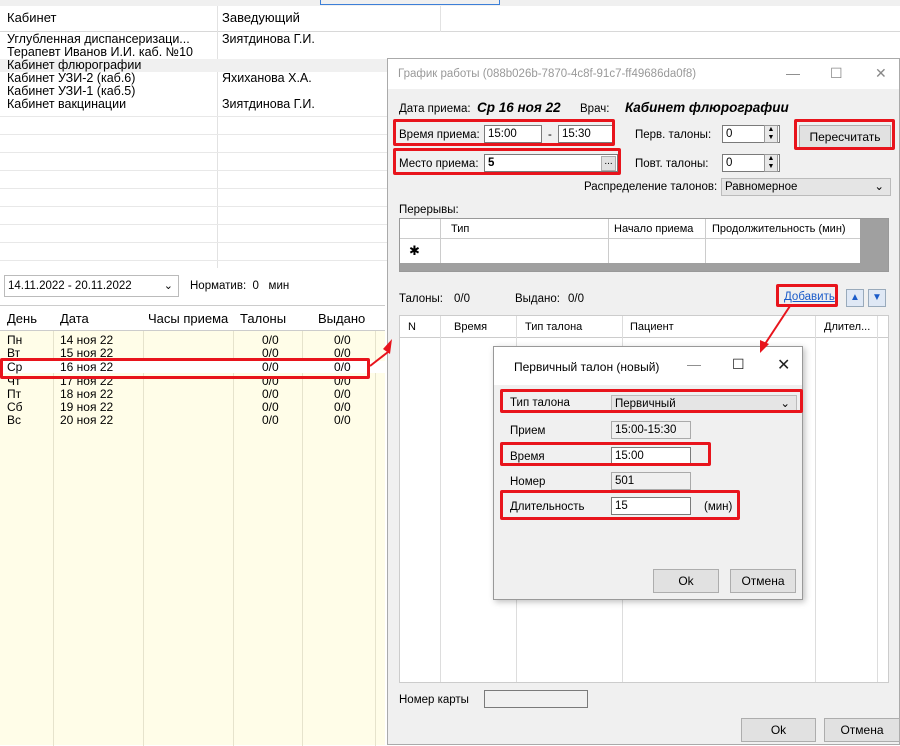 The image size is (900, 746). I want to click on reception-label: Прием, so click(528, 431).